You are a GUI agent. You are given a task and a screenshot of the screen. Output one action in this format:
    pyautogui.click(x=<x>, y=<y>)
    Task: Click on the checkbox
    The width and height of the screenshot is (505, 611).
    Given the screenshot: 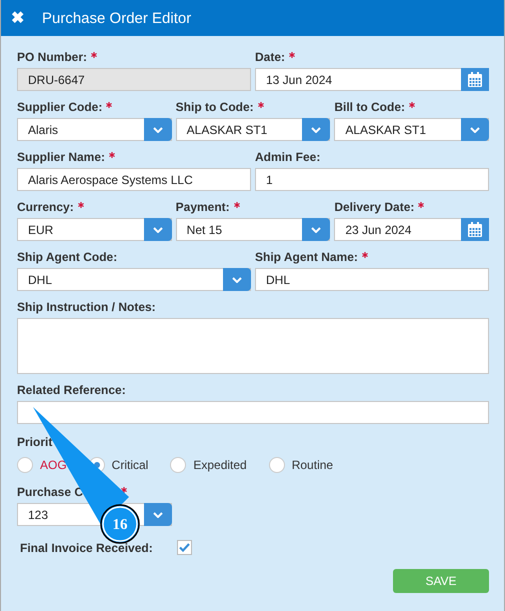 What is the action you would take?
    pyautogui.click(x=184, y=547)
    